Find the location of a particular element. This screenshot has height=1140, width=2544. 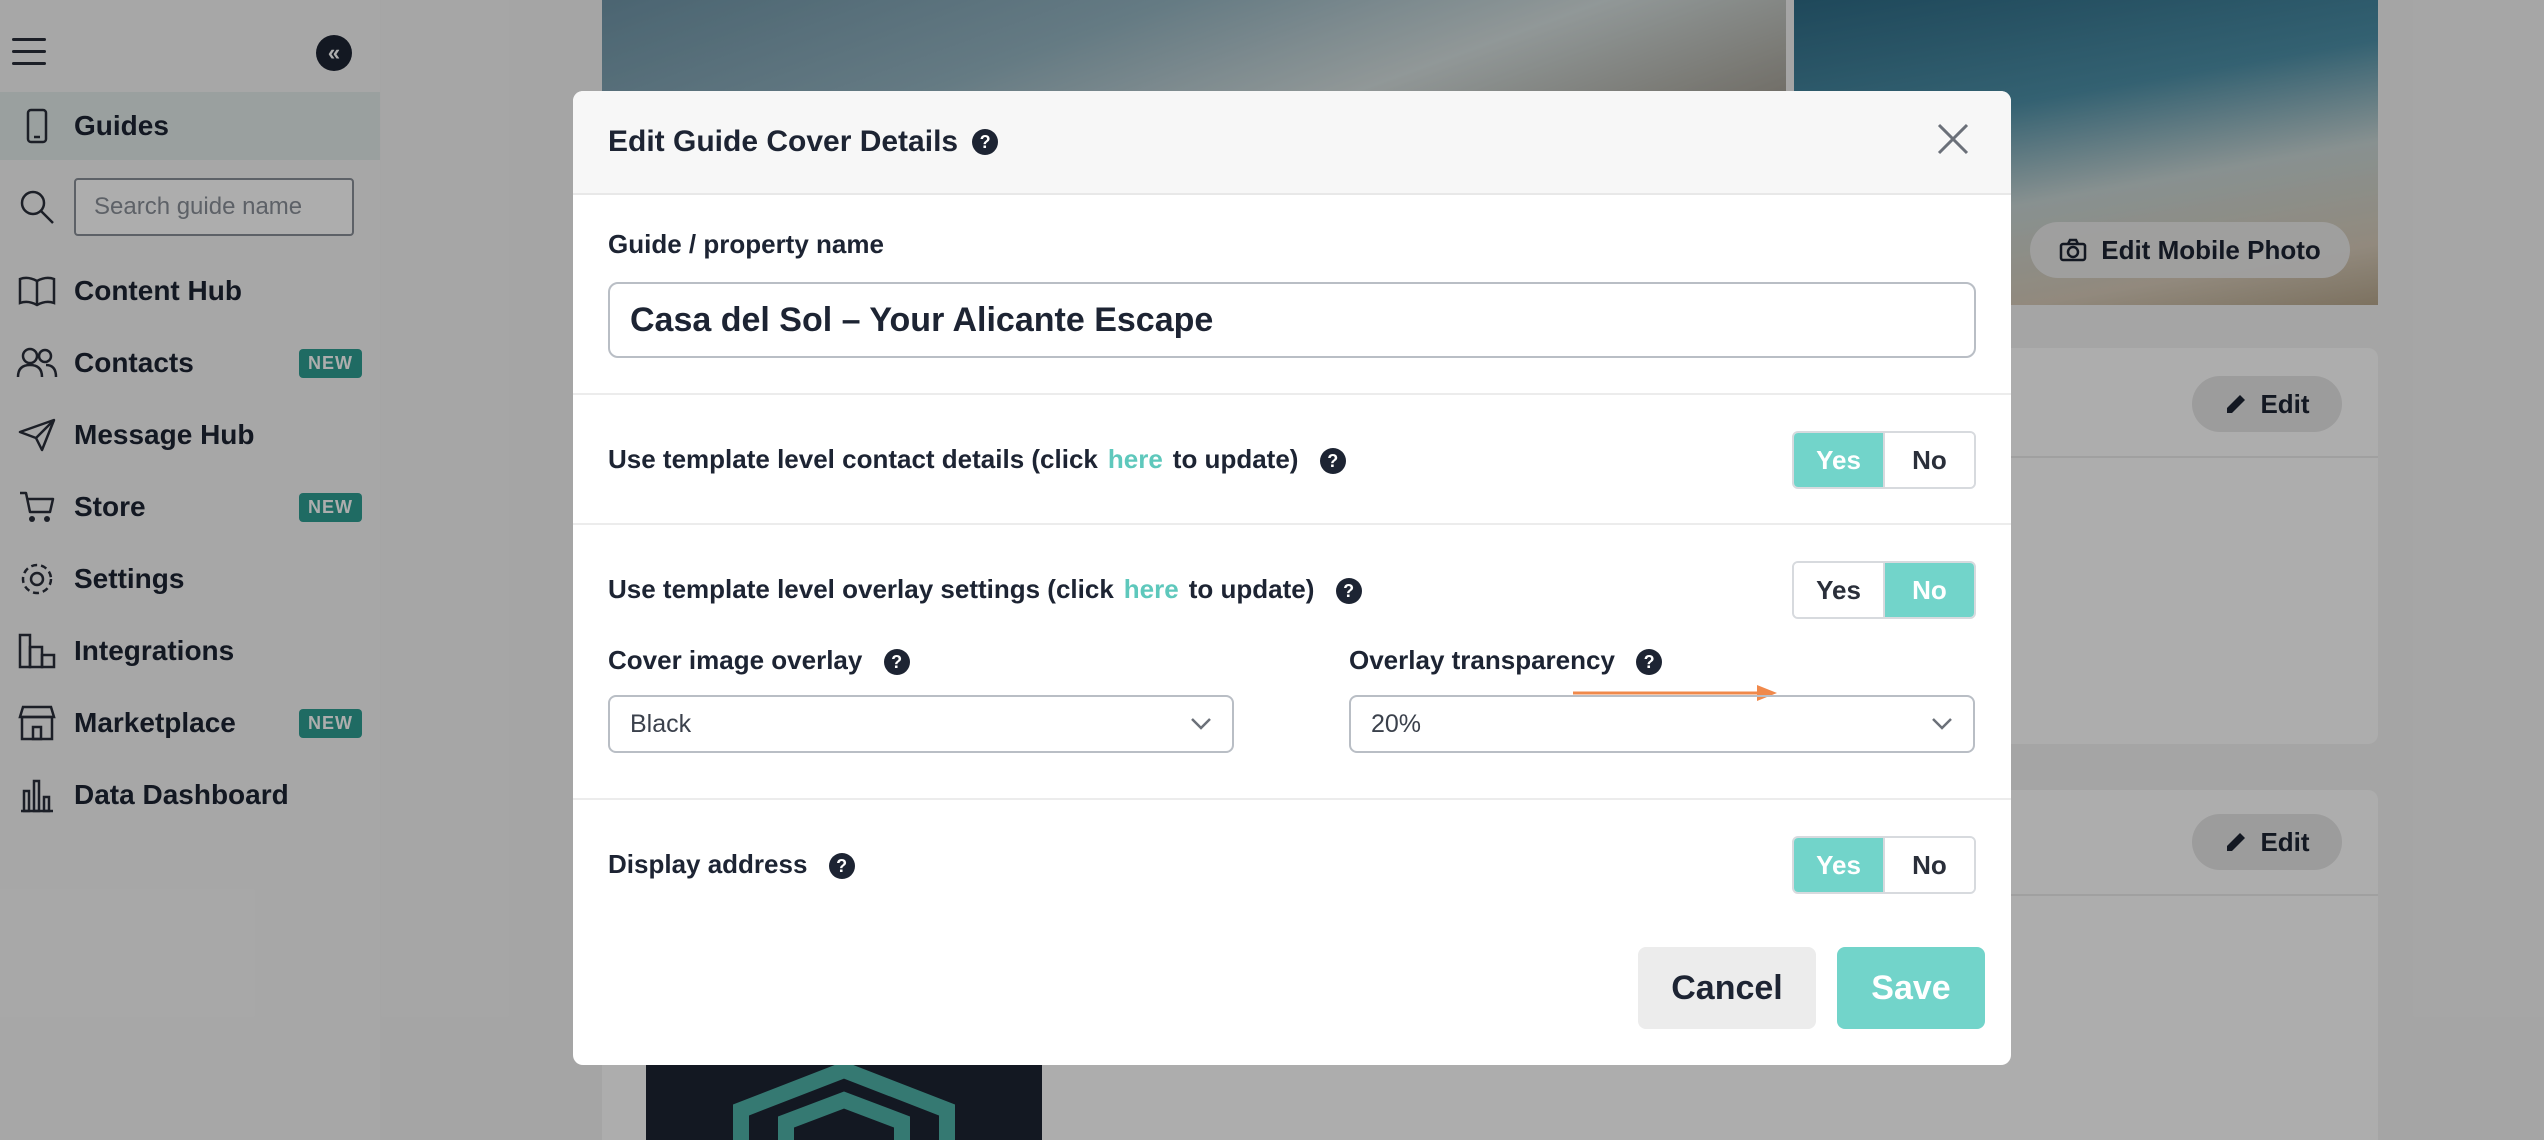

overlay-transparency-select: 20% is located at coordinates (1662, 724).